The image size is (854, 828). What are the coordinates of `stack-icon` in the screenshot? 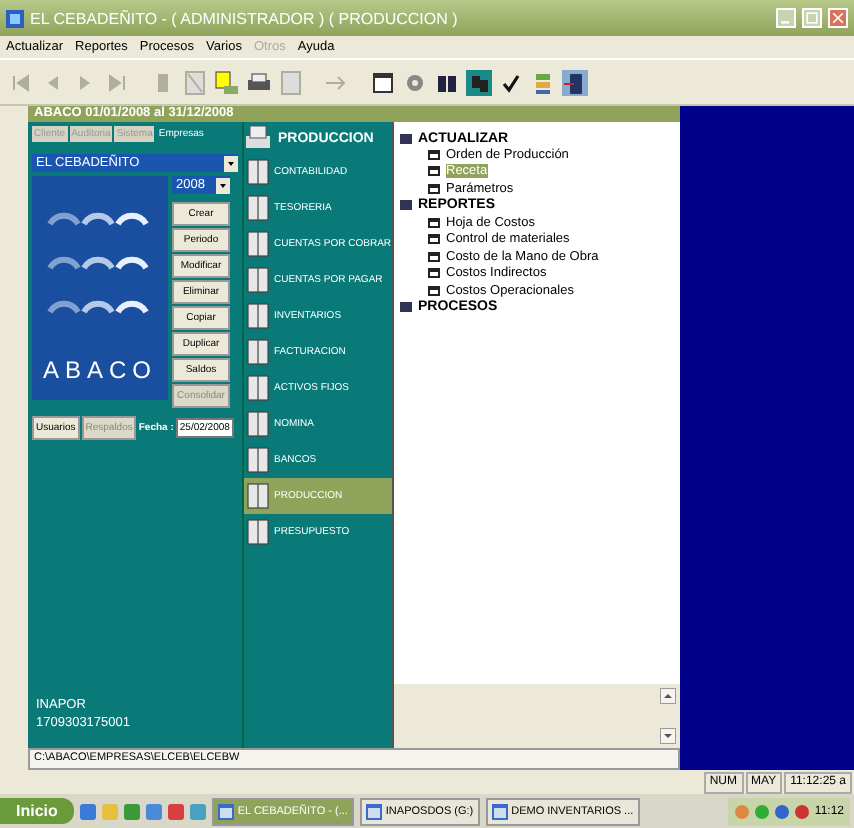 It's located at (543, 82).